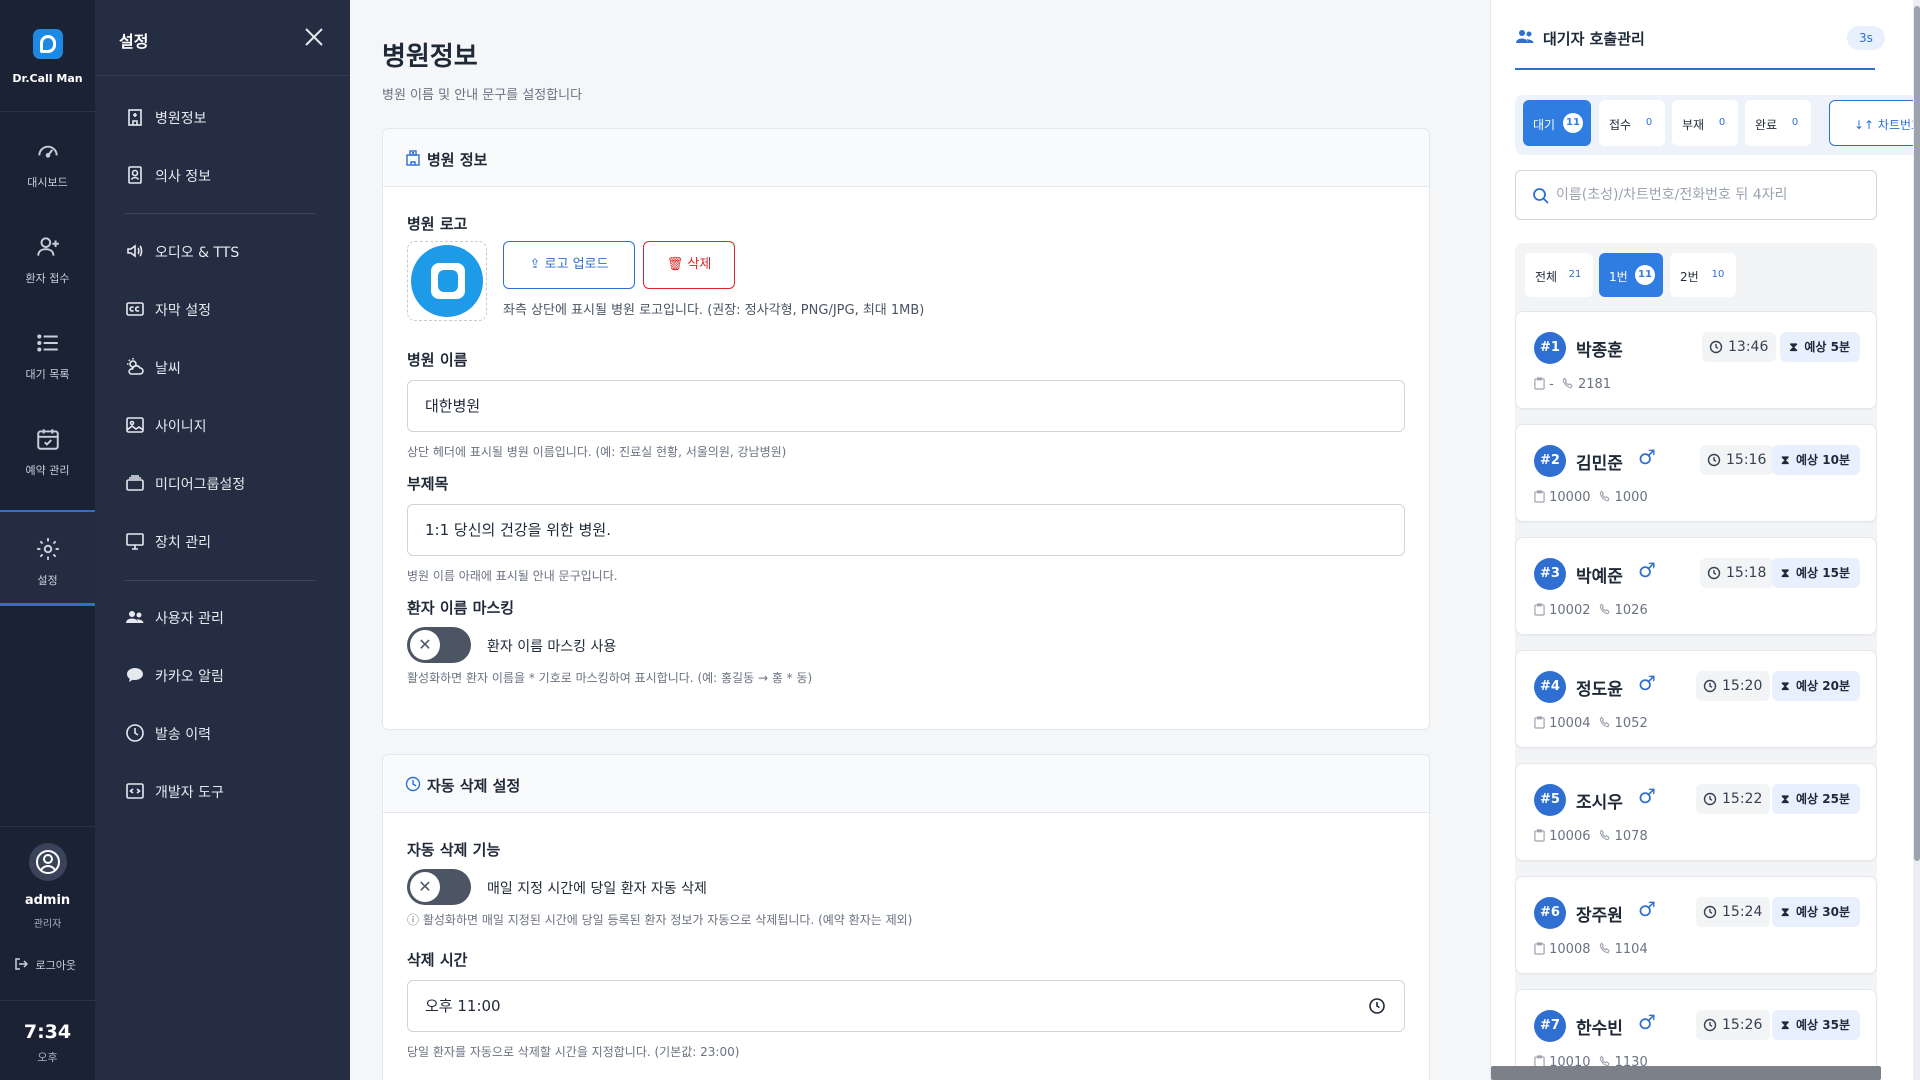 The width and height of the screenshot is (1920, 1080). Describe the element at coordinates (47, 448) in the screenshot. I see `rail-item-reservations: 예약 관리` at that location.